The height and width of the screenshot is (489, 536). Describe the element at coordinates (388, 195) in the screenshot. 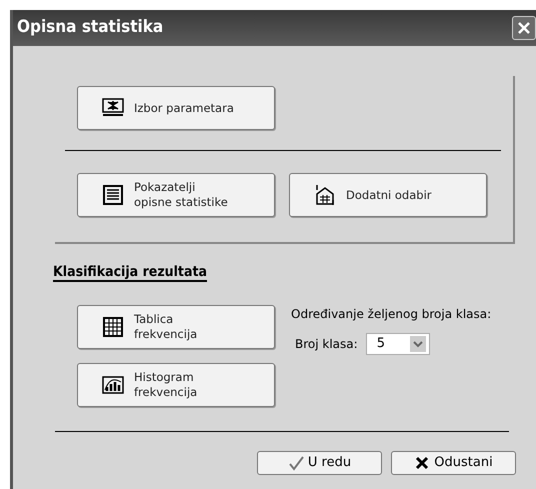

I see `command-button: Dodatni odabir` at that location.